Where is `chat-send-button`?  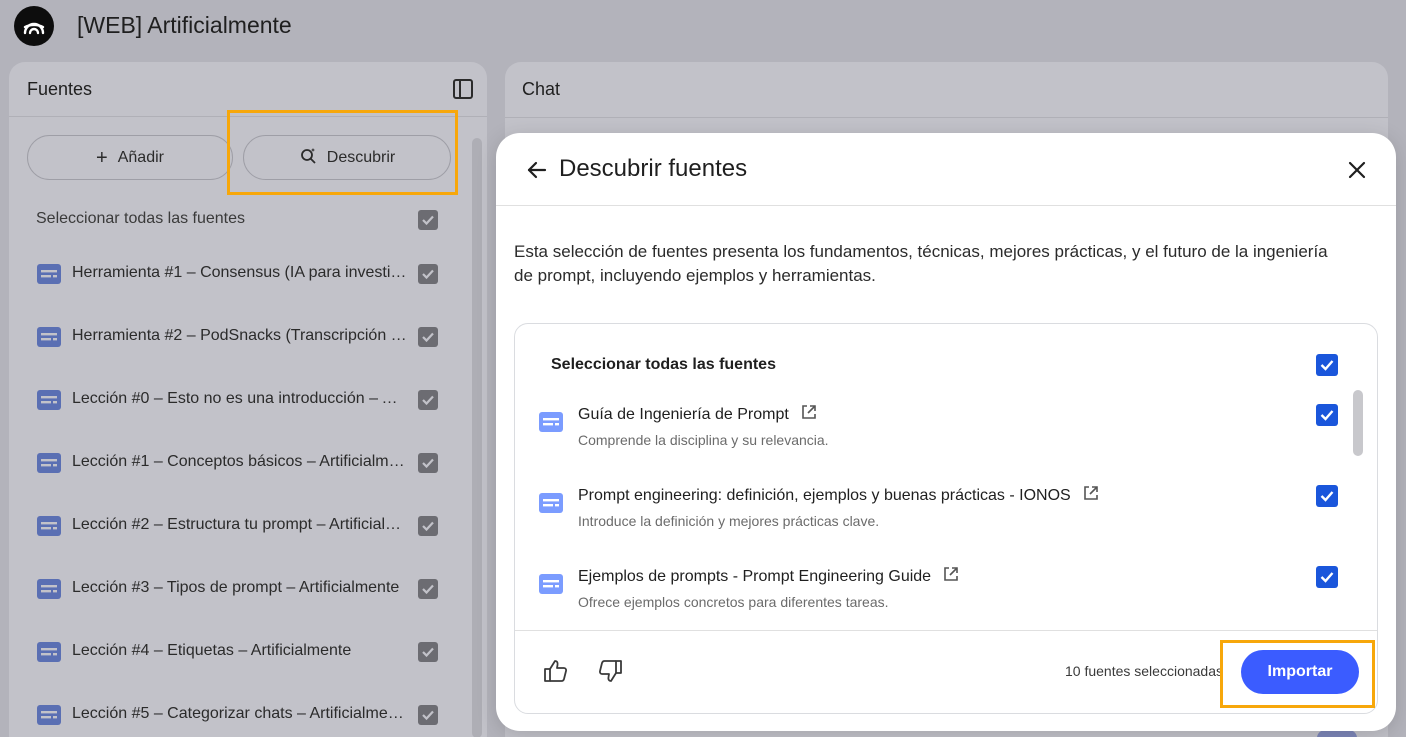 chat-send-button is located at coordinates (1337, 733).